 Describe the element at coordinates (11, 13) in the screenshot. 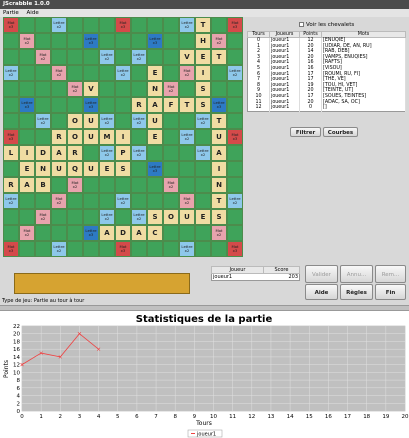

I see `menu-partie: Partie` at that location.